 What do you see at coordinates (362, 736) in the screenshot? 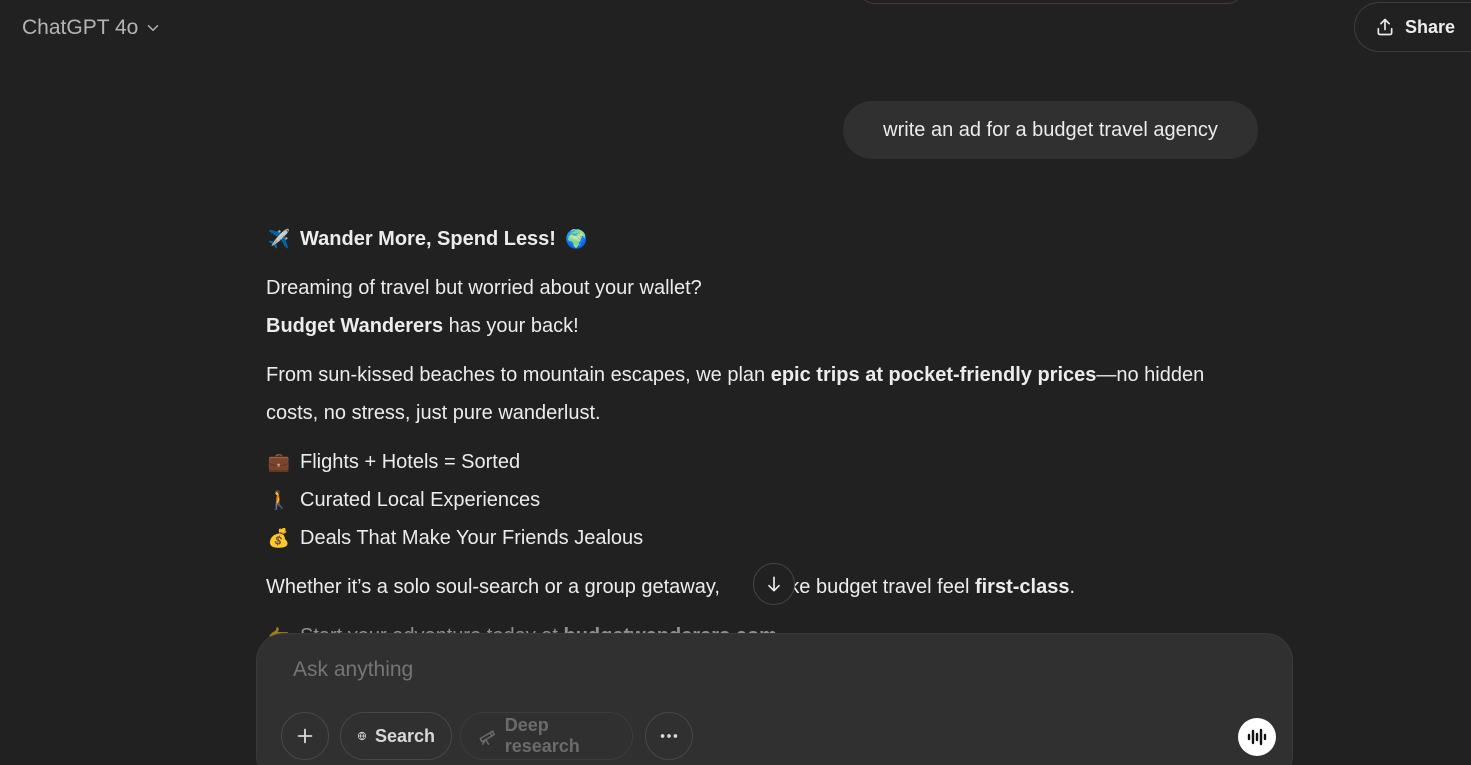
I see `globe-icon` at bounding box center [362, 736].